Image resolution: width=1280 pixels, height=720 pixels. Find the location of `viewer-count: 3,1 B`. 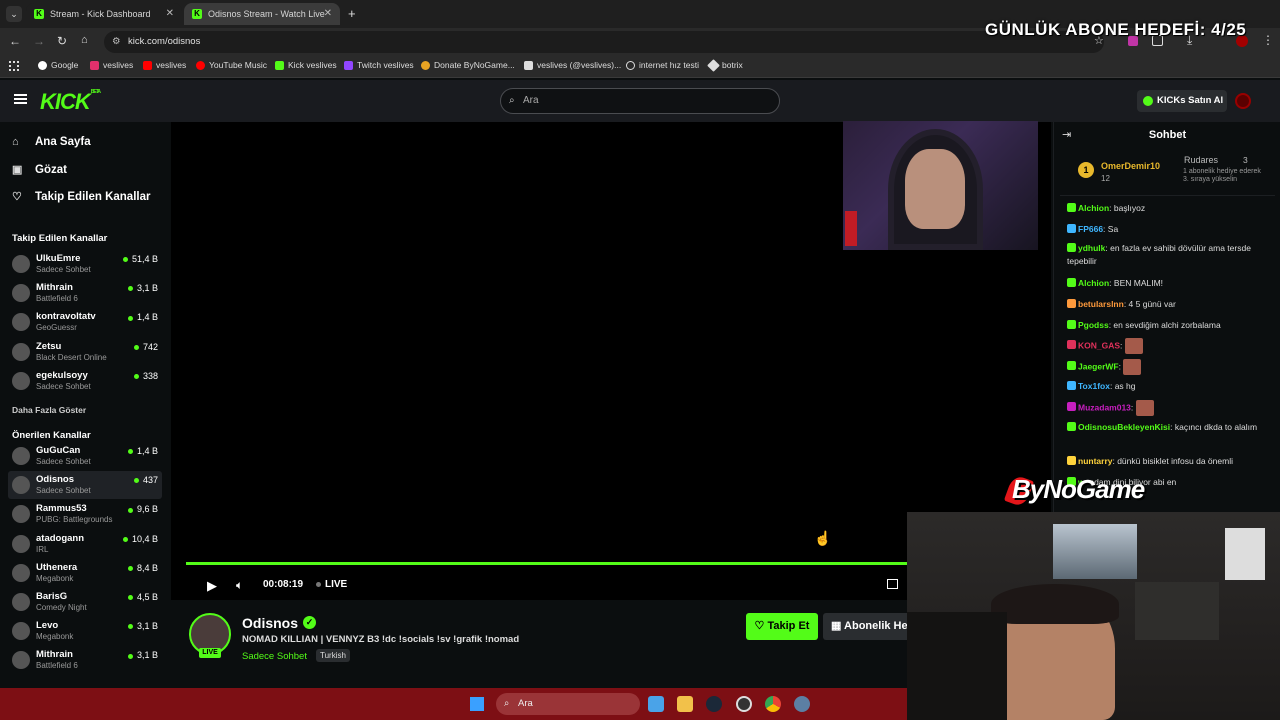

viewer-count: 3,1 B is located at coordinates (143, 655).